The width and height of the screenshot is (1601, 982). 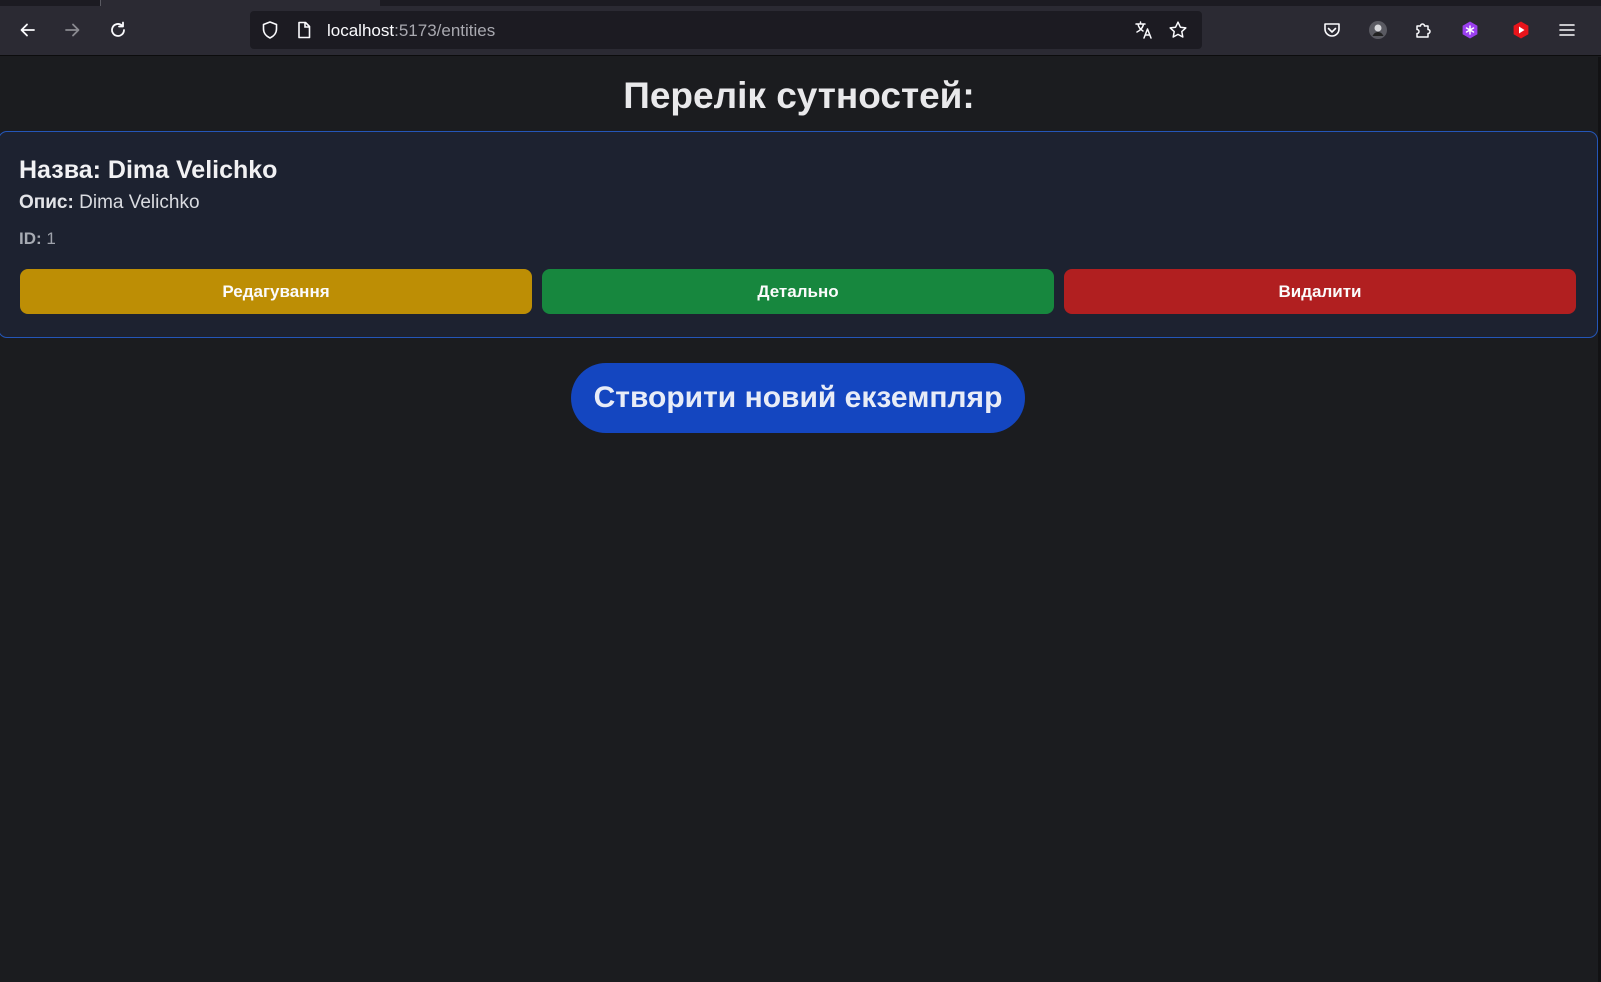 What do you see at coordinates (799, 95) in the screenshot?
I see `page-title: Перелік сутностей:` at bounding box center [799, 95].